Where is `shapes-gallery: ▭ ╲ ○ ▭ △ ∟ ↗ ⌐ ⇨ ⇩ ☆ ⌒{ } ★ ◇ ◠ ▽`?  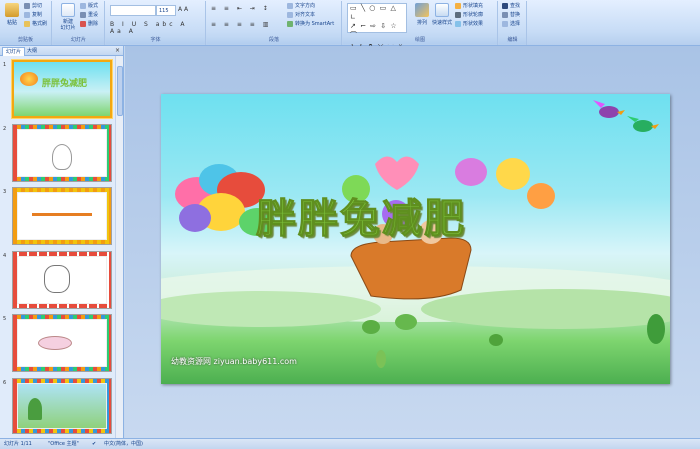 shapes-gallery: ▭ ╲ ○ ▭ △ ∟ ↗ ⌐ ⇨ ⇩ ☆ ⌒{ } ★ ◇ ◠ ▽ is located at coordinates (377, 25).